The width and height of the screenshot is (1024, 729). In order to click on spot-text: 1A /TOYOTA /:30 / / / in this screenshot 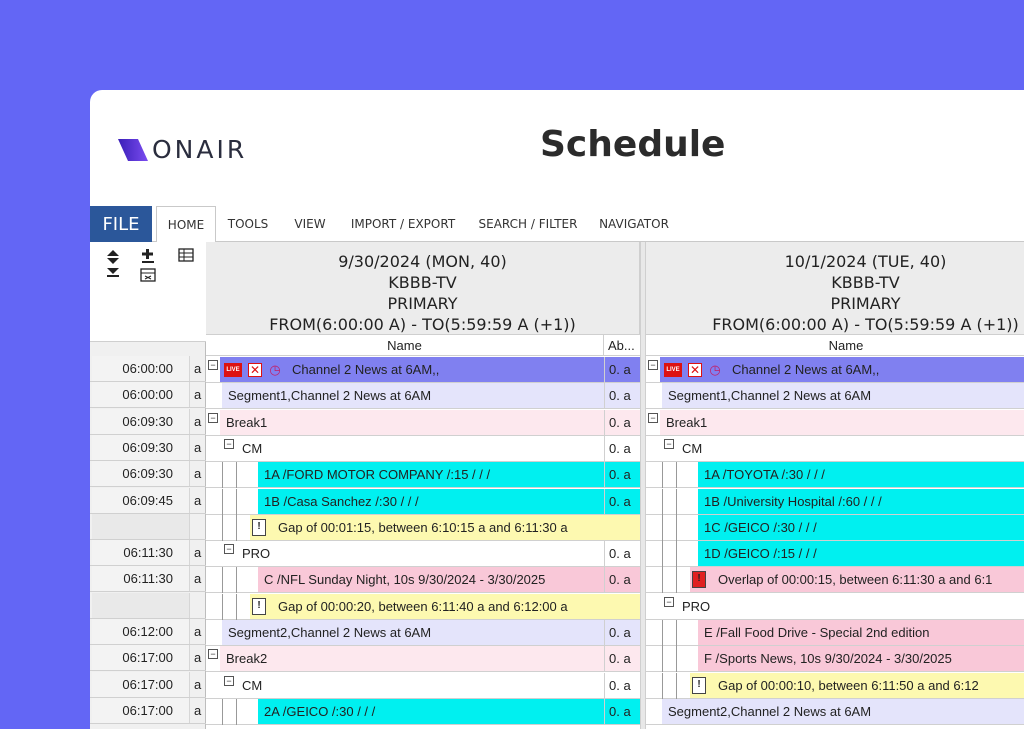, I will do `click(764, 475)`.